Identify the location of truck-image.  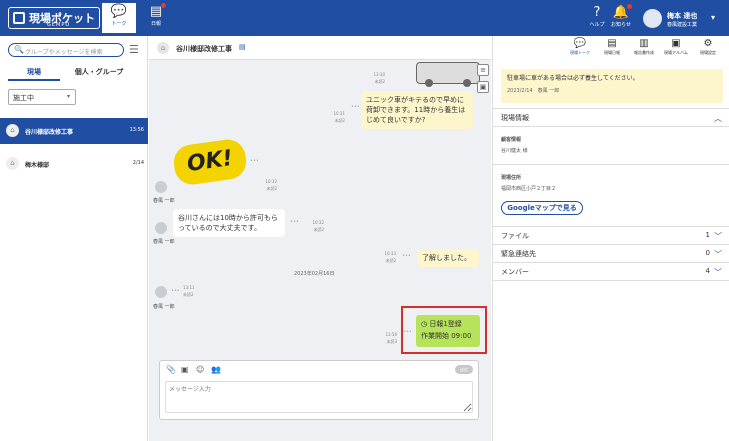
(448, 74).